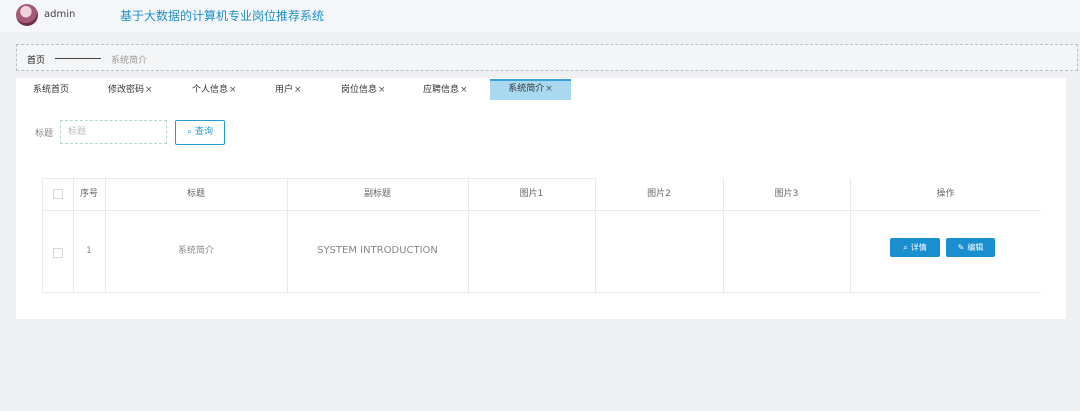 The image size is (1080, 411). Describe the element at coordinates (377, 194) in the screenshot. I see `column-header-subtitle: 副标题` at that location.